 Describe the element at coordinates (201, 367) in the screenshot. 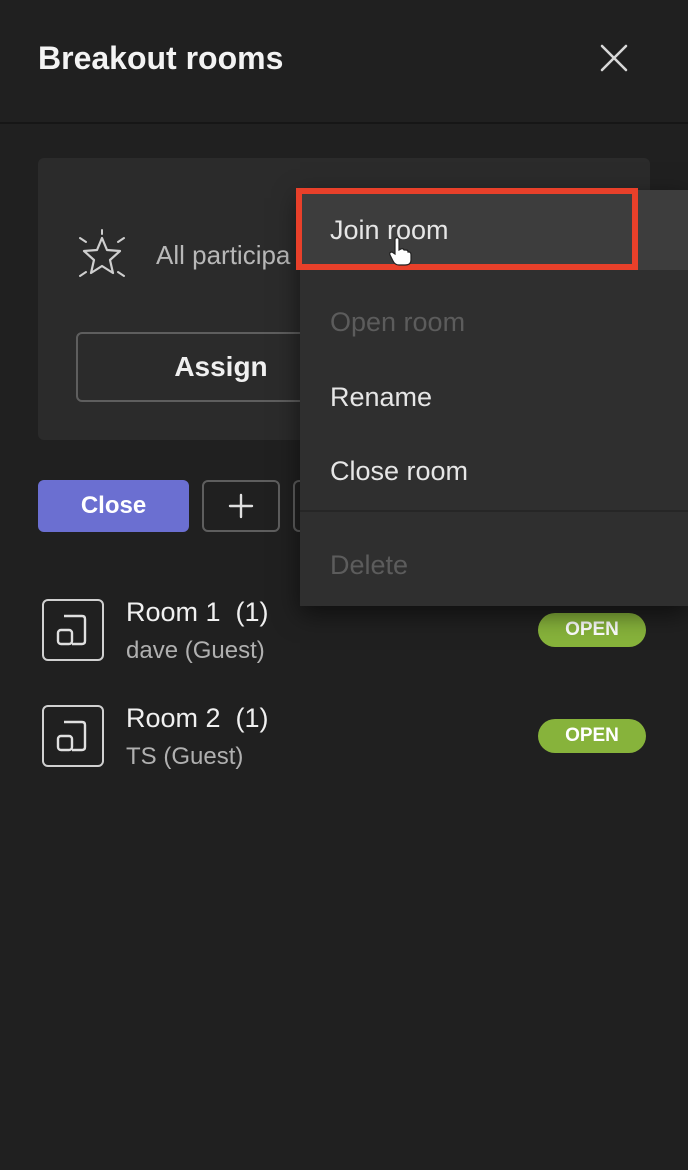

I see `assign-button: Assign` at that location.